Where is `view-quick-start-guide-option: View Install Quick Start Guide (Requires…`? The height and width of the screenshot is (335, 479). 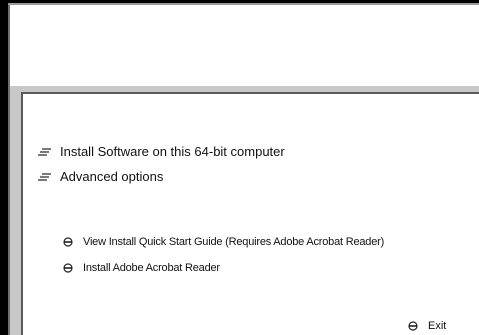 view-quick-start-guide-option: View Install Quick Start Guide (Requires… is located at coordinates (223, 242).